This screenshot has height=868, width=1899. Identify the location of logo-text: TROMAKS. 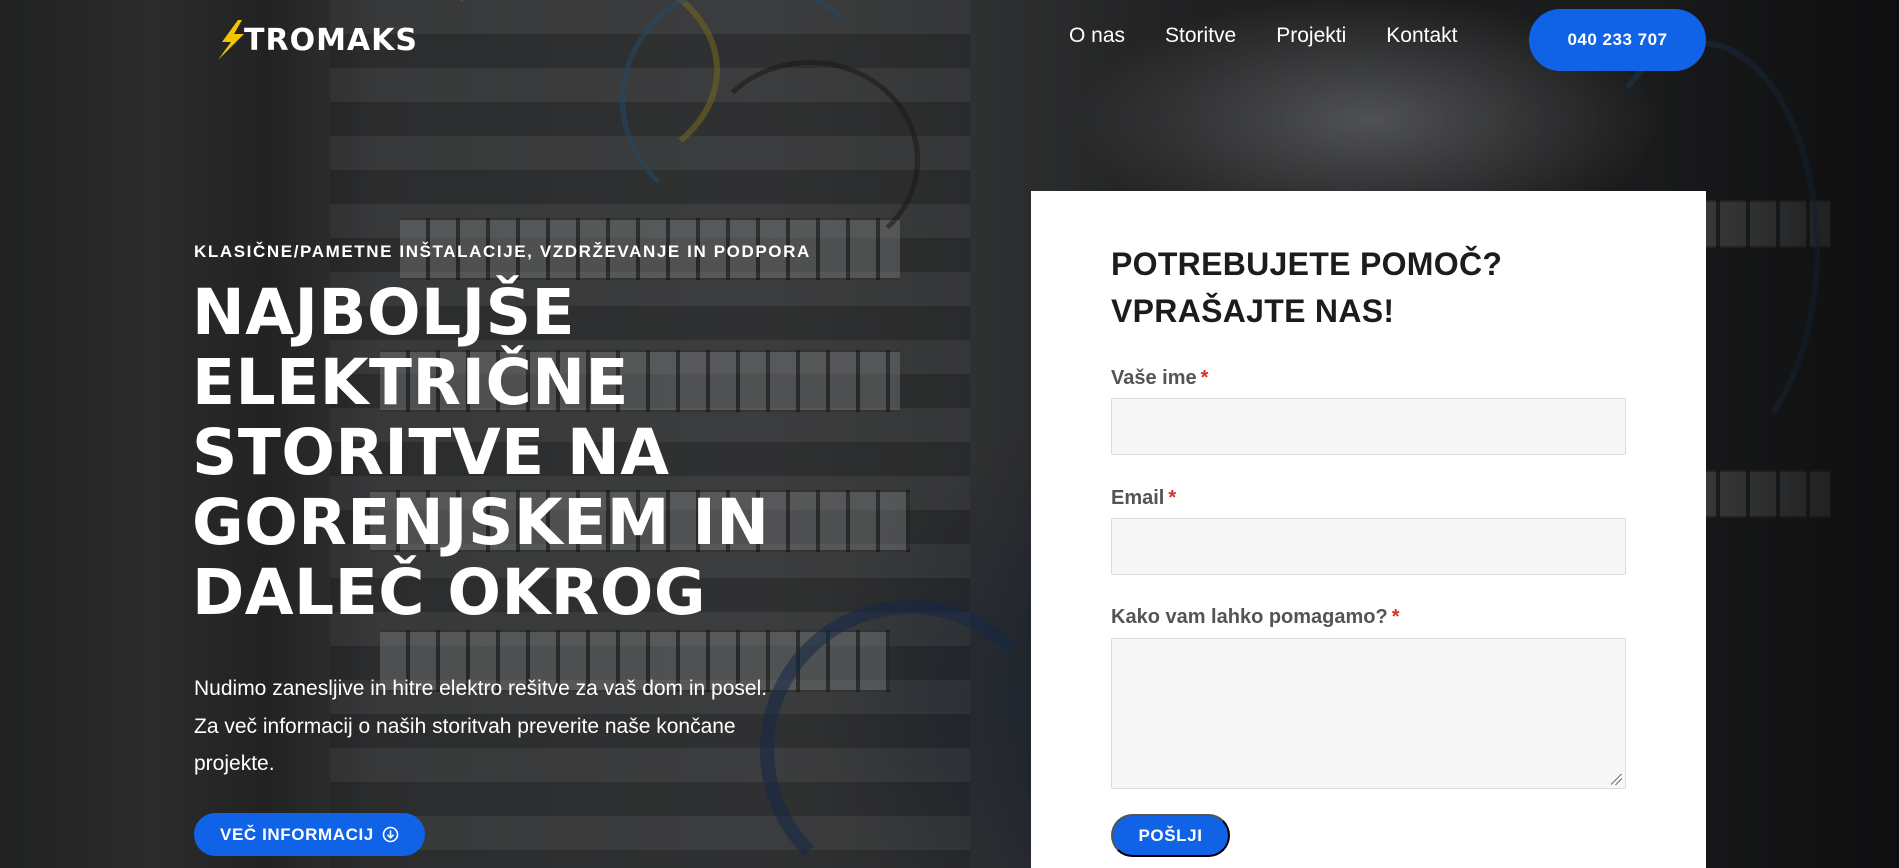
(331, 40).